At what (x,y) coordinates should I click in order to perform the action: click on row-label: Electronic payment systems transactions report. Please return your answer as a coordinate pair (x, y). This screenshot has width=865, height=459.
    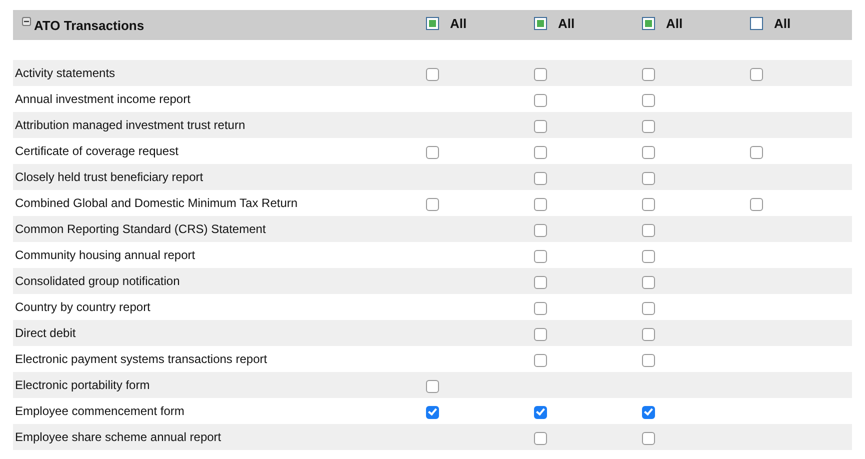
    Looking at the image, I should click on (141, 359).